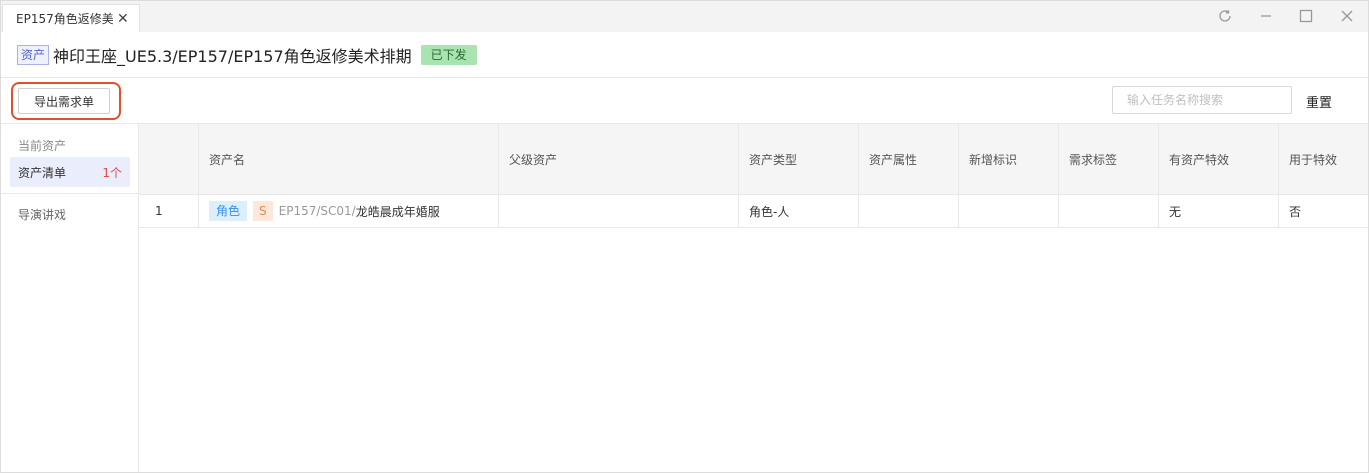  I want to click on refresh-icon, so click(1225, 16).